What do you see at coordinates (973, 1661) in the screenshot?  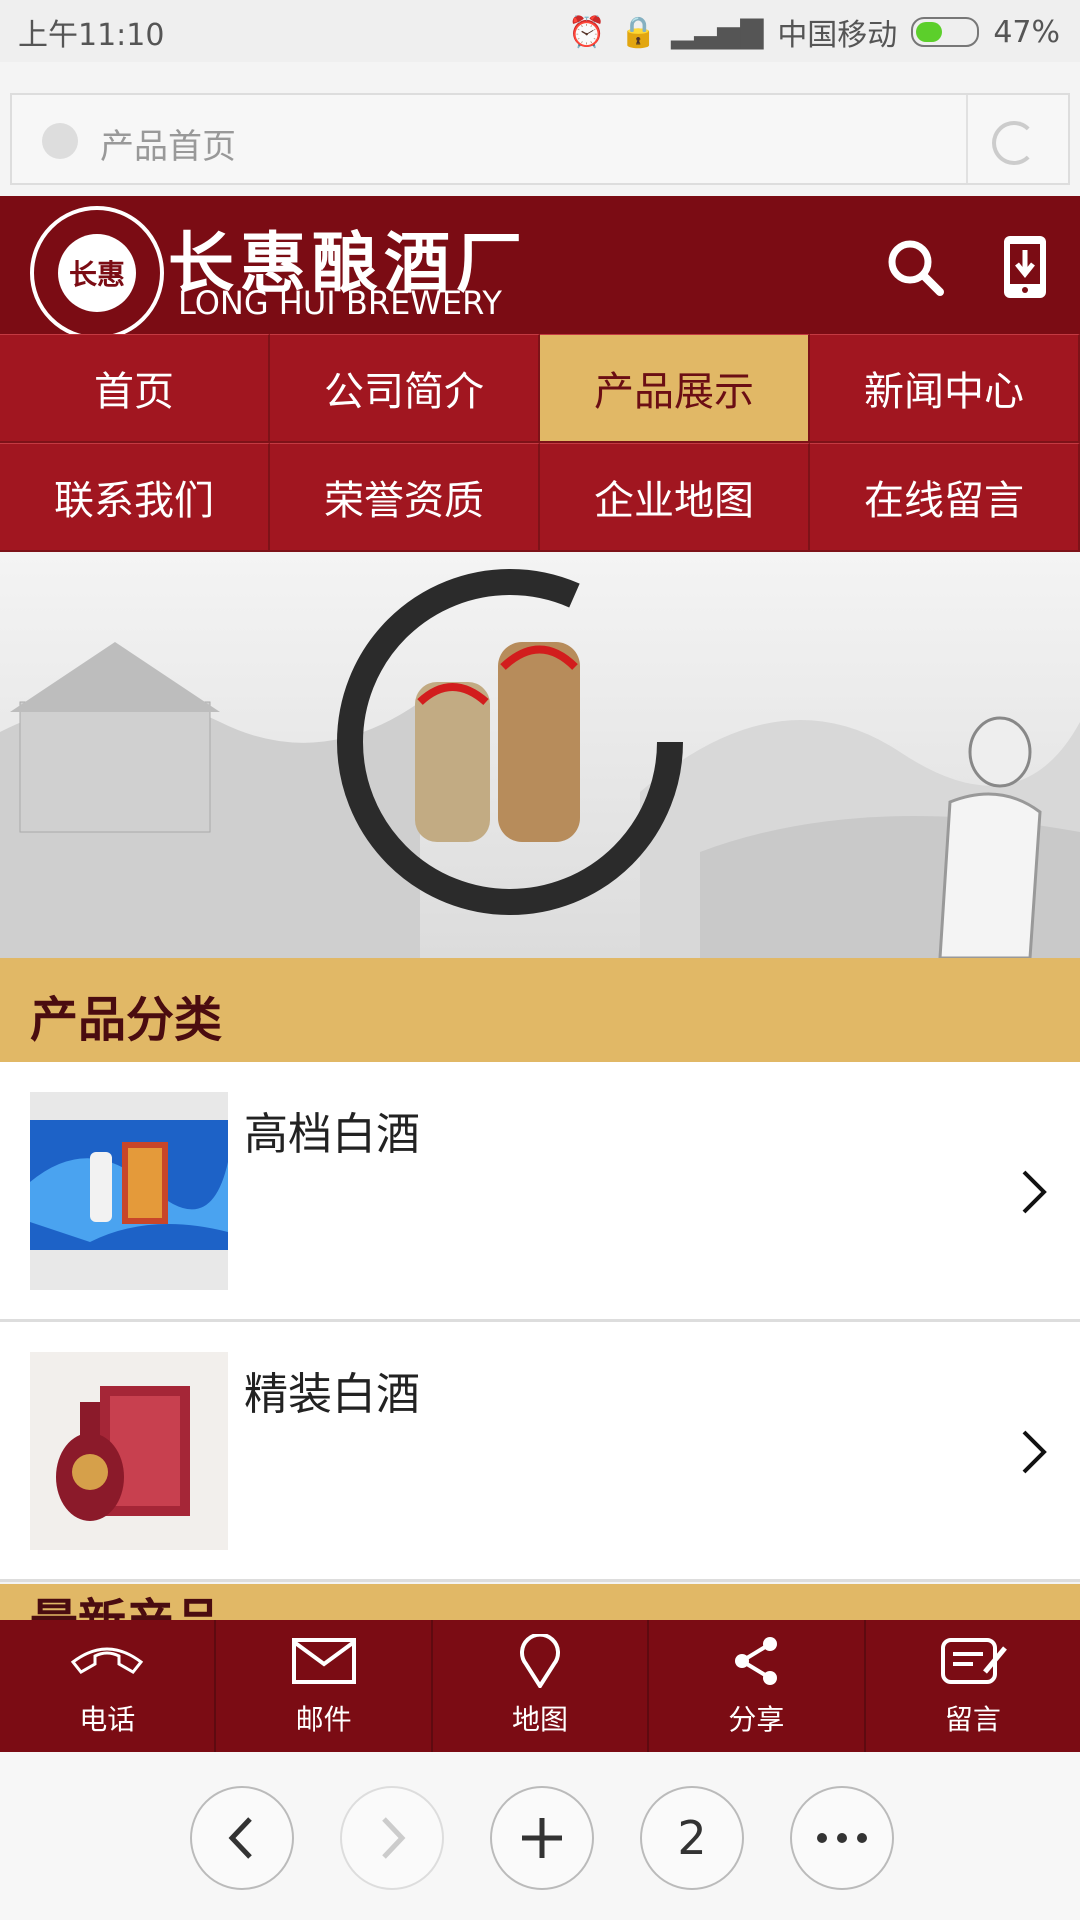 I see `message-icon` at bounding box center [973, 1661].